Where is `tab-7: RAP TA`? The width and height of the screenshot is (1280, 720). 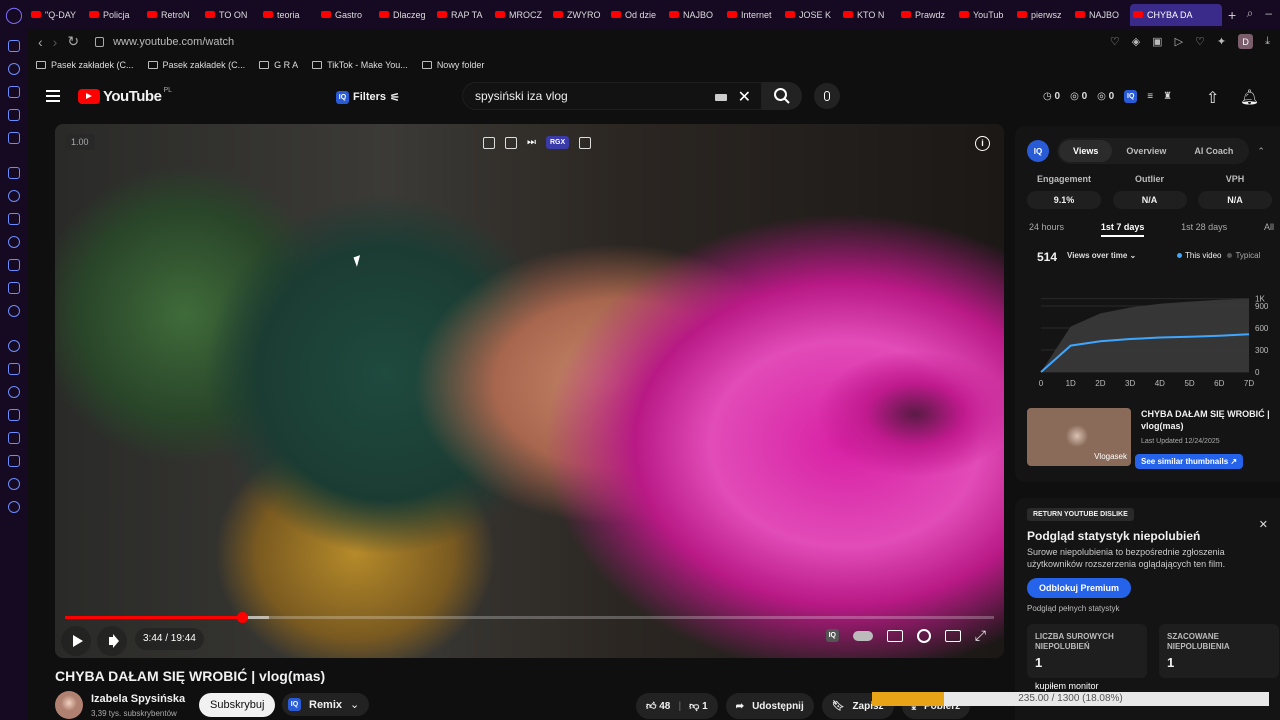
tab-7: RAP TA is located at coordinates (463, 15).